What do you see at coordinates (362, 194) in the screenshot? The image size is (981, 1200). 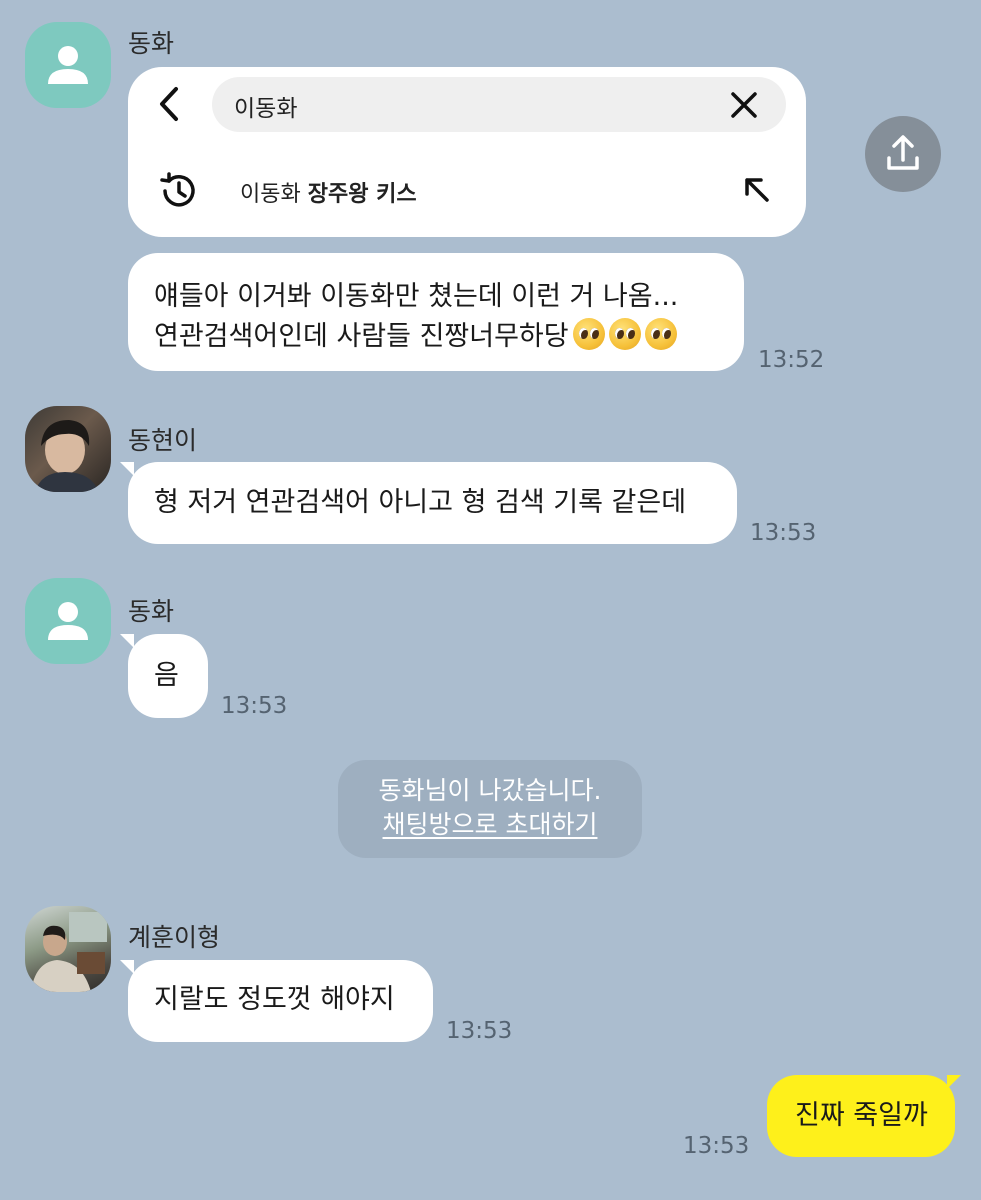 I see `history-bold: 장주왕 키스` at bounding box center [362, 194].